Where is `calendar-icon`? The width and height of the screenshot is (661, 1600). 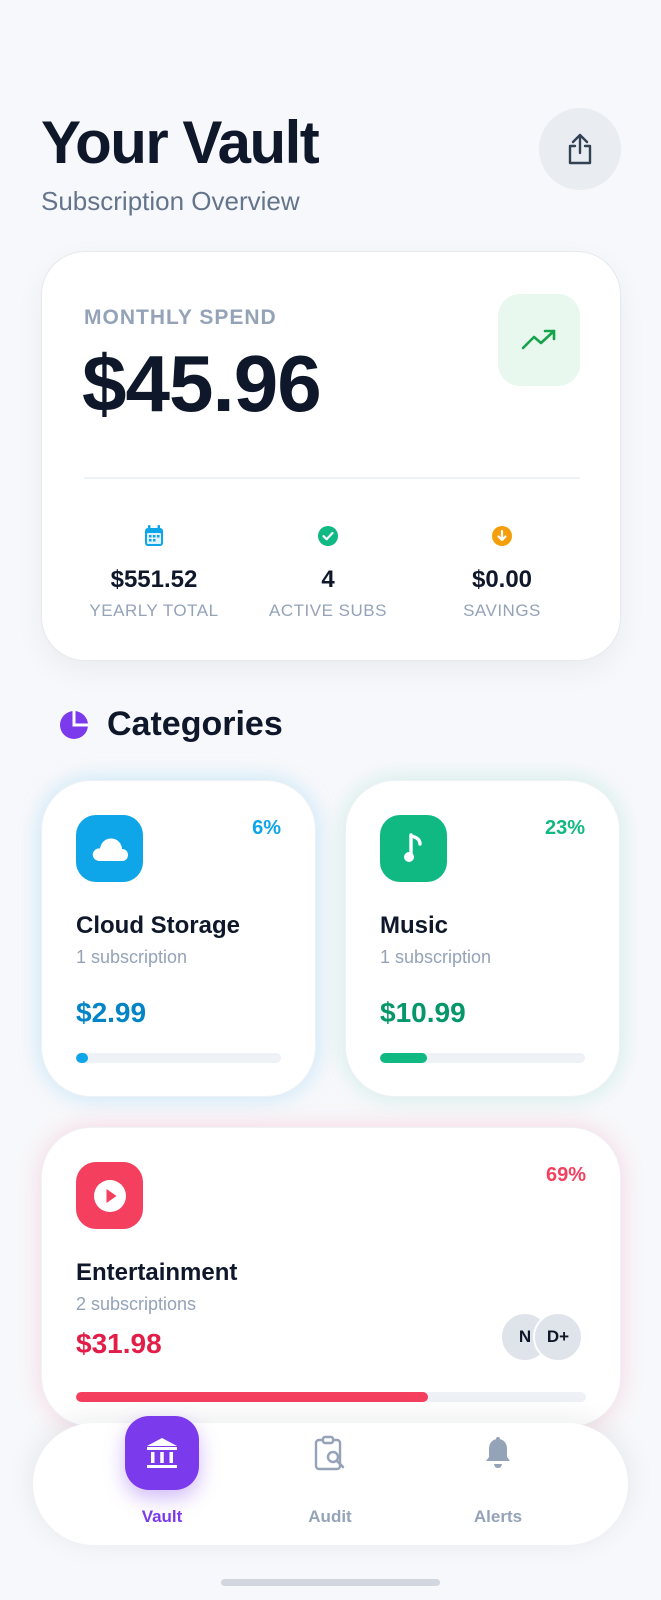
calendar-icon is located at coordinates (154, 535).